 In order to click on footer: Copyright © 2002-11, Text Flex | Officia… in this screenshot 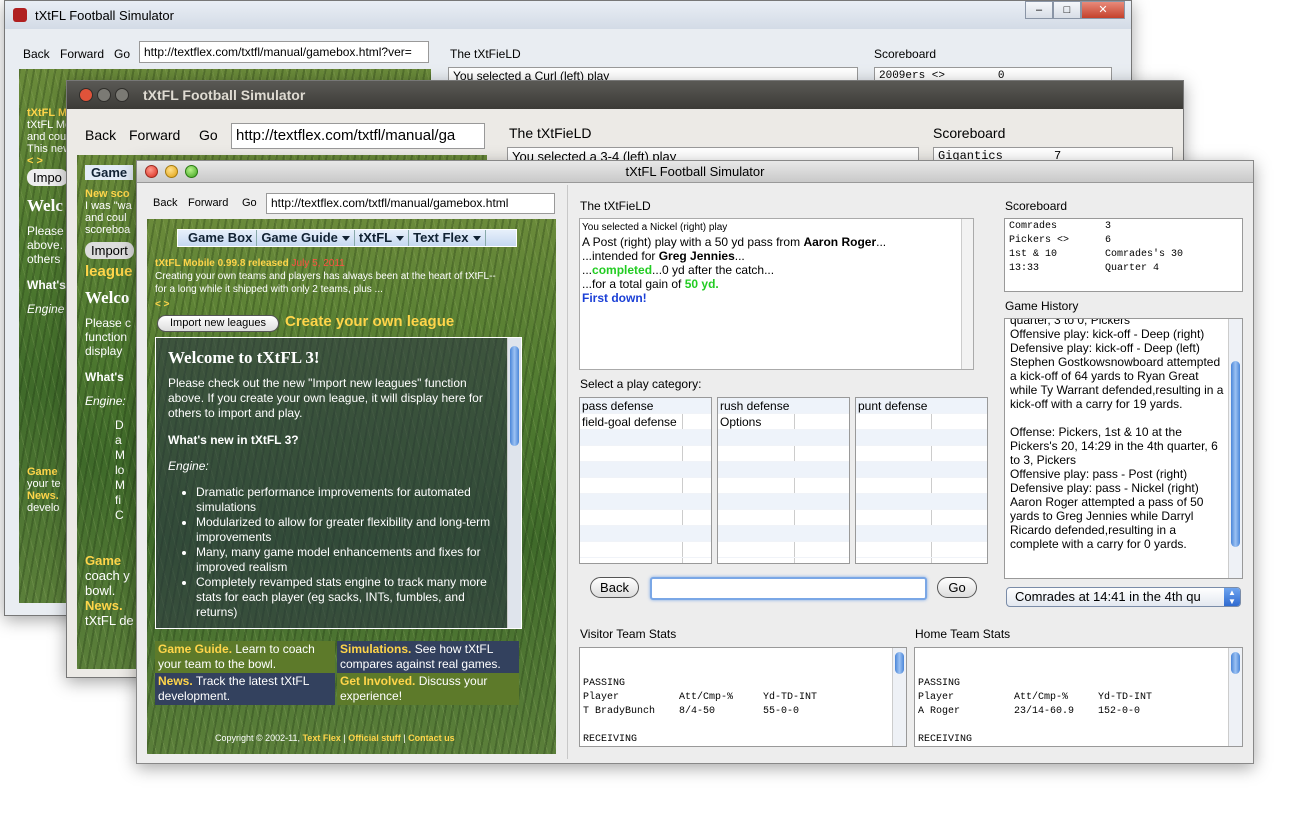, I will do `click(335, 738)`.